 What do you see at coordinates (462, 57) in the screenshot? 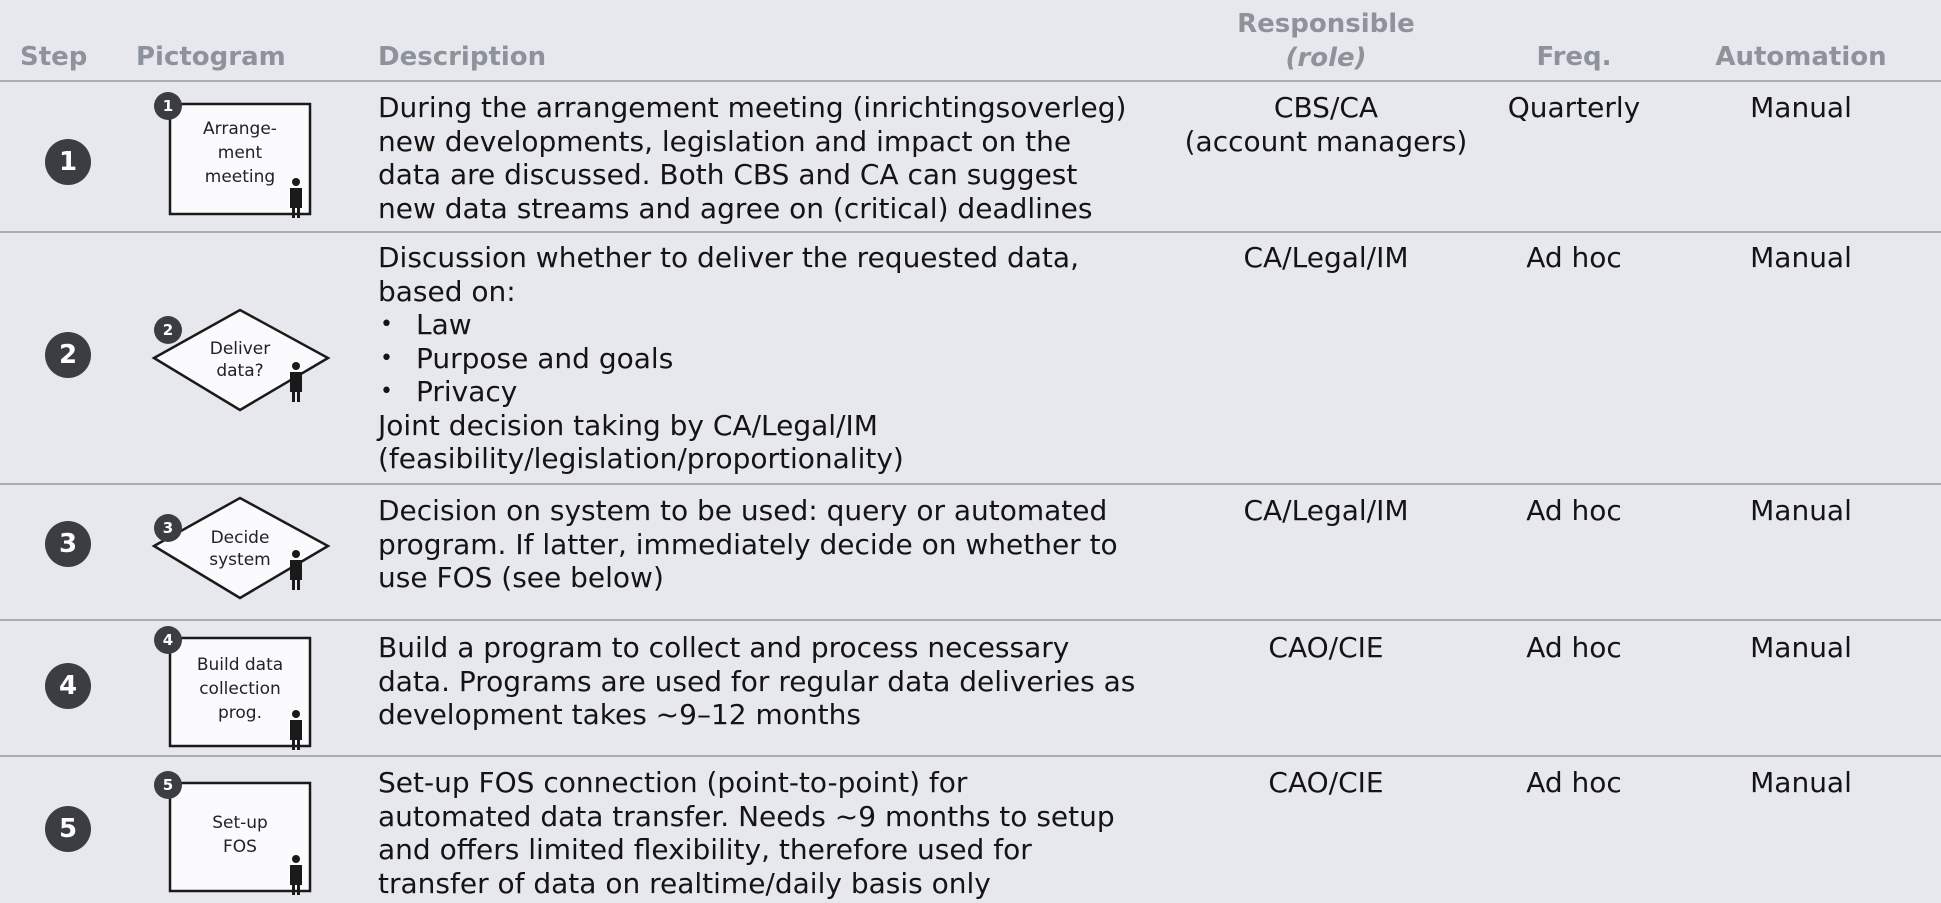
I see `header-description: Description` at bounding box center [462, 57].